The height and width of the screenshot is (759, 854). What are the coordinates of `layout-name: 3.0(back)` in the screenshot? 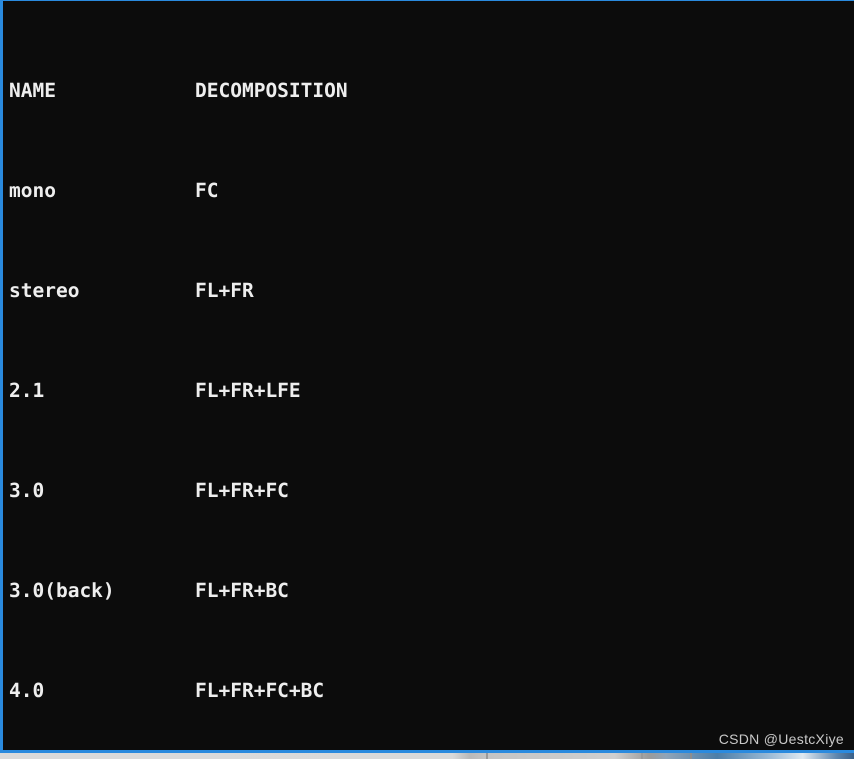 It's located at (62, 590).